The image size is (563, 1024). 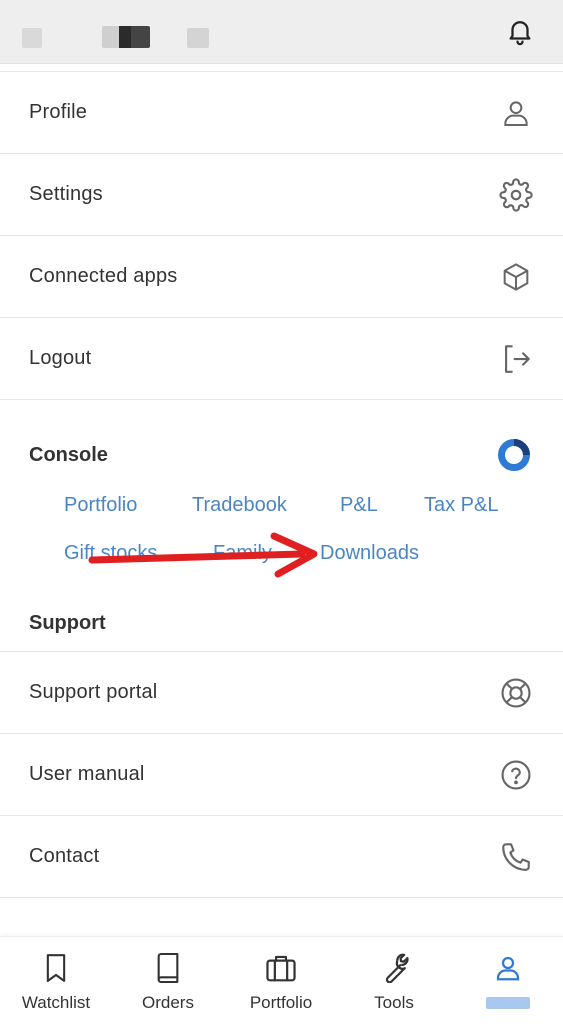 I want to click on menu-item-label: Profile, so click(x=58, y=112).